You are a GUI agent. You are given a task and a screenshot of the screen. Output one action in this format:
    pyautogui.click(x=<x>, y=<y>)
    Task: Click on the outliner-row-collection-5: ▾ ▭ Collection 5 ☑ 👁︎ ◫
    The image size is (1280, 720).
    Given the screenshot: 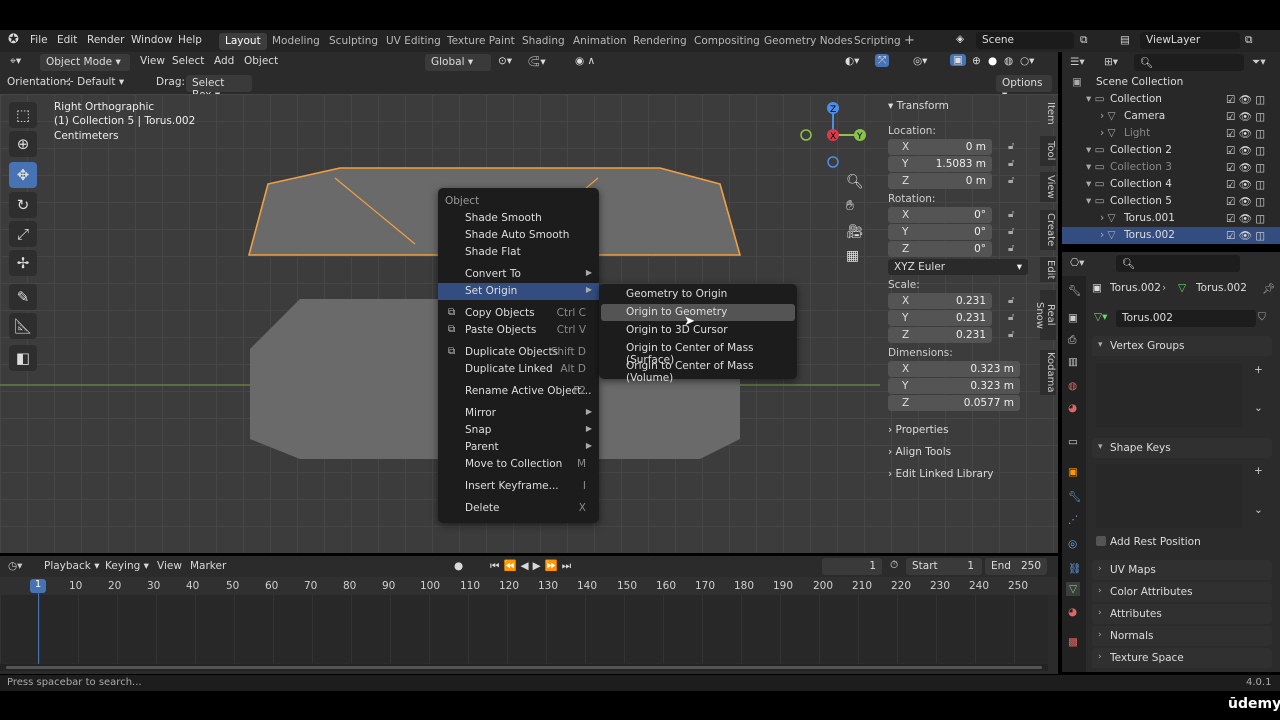 What is the action you would take?
    pyautogui.click(x=1171, y=201)
    